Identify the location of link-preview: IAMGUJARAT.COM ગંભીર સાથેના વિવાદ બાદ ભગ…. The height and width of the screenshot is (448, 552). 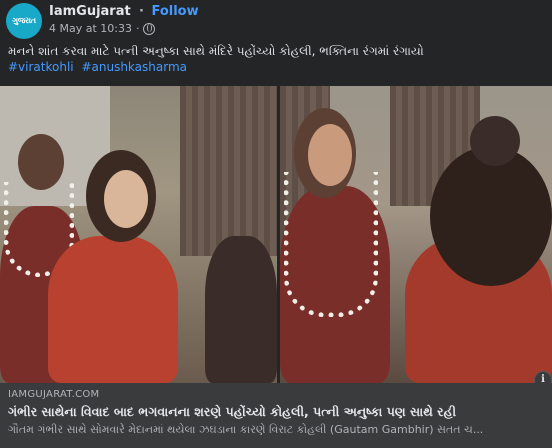
(276, 415).